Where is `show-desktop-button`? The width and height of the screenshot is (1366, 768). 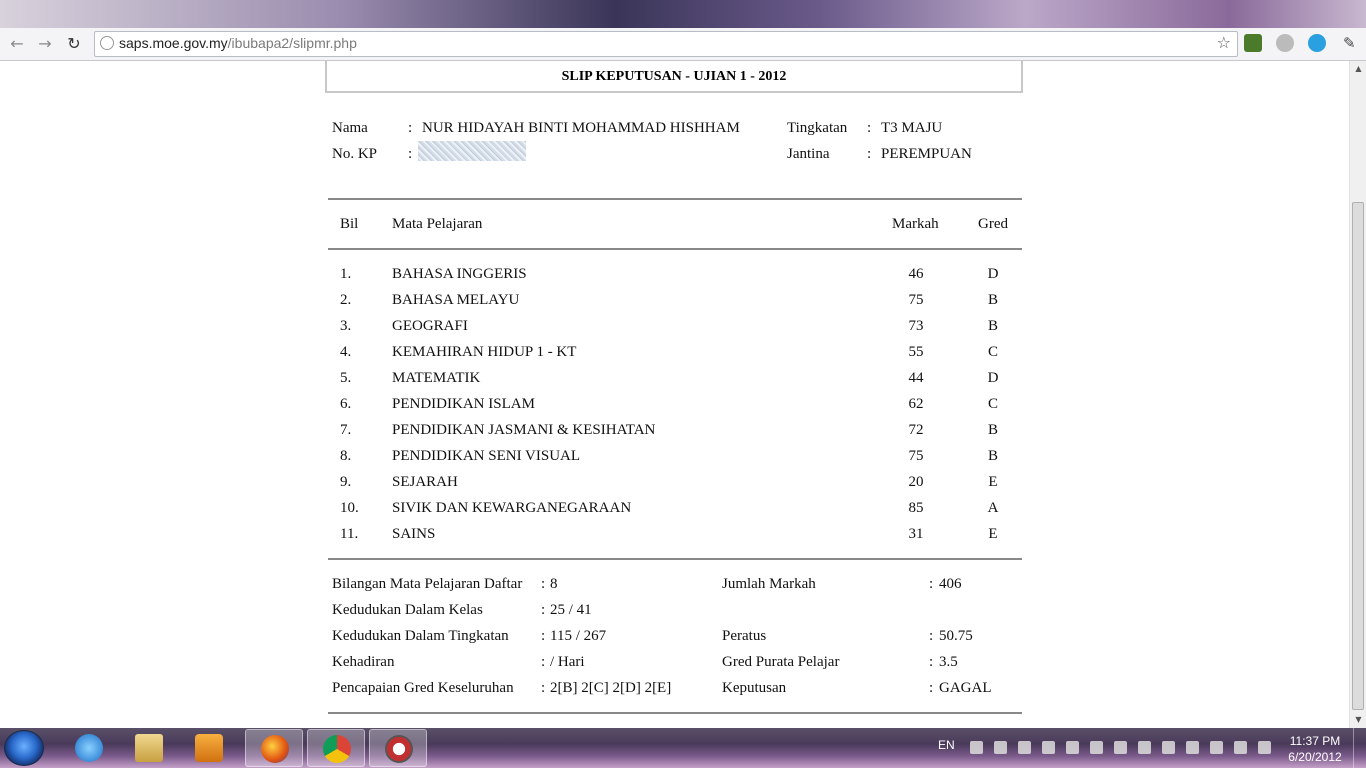 show-desktop-button is located at coordinates (1359, 748).